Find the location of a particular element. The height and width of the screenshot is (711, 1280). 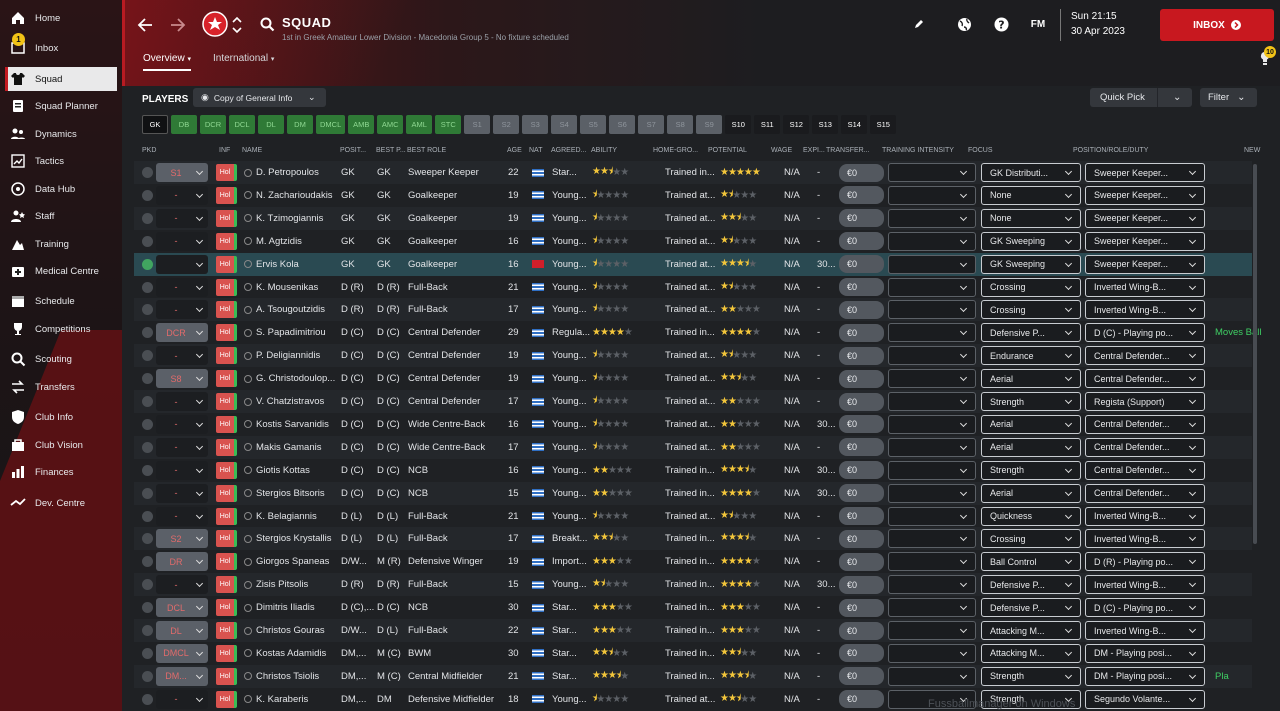

position-chip-stc: STC is located at coordinates (448, 124).